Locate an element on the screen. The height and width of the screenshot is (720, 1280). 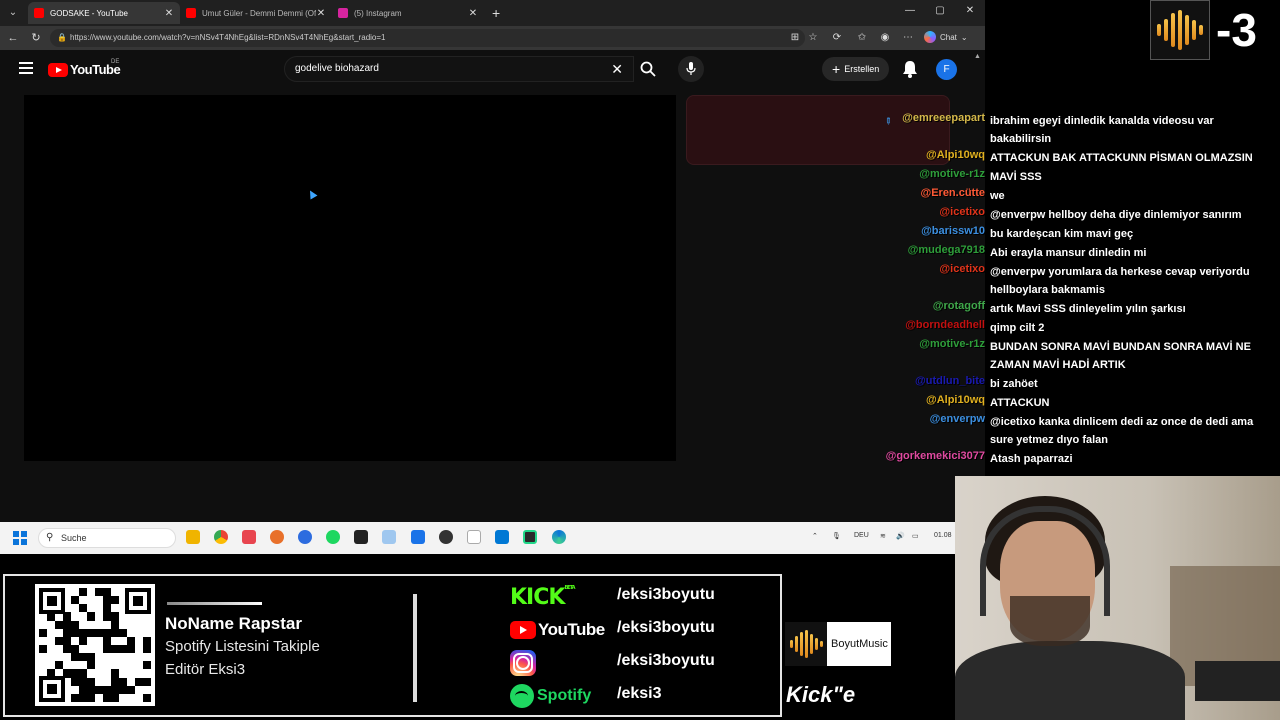
banner-description-line2: Editör Eksi3 is located at coordinates (205, 669).